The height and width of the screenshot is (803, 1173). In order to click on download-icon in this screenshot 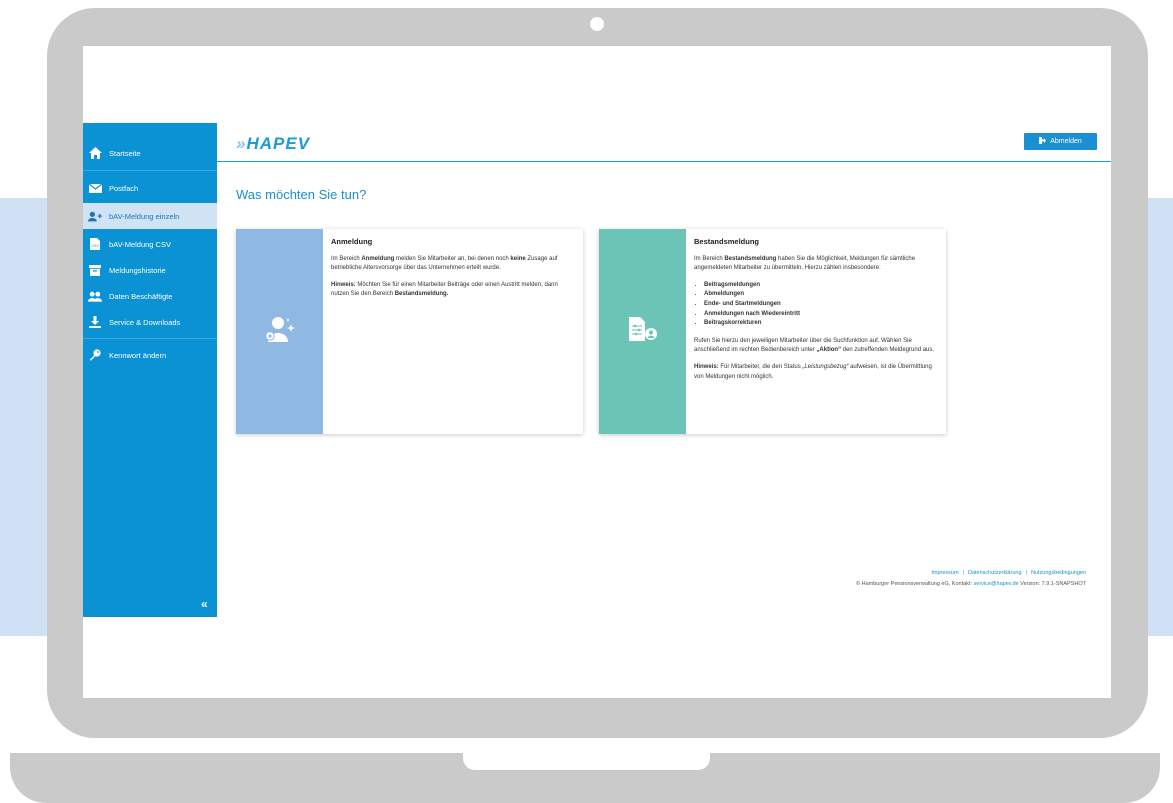, I will do `click(95, 322)`.